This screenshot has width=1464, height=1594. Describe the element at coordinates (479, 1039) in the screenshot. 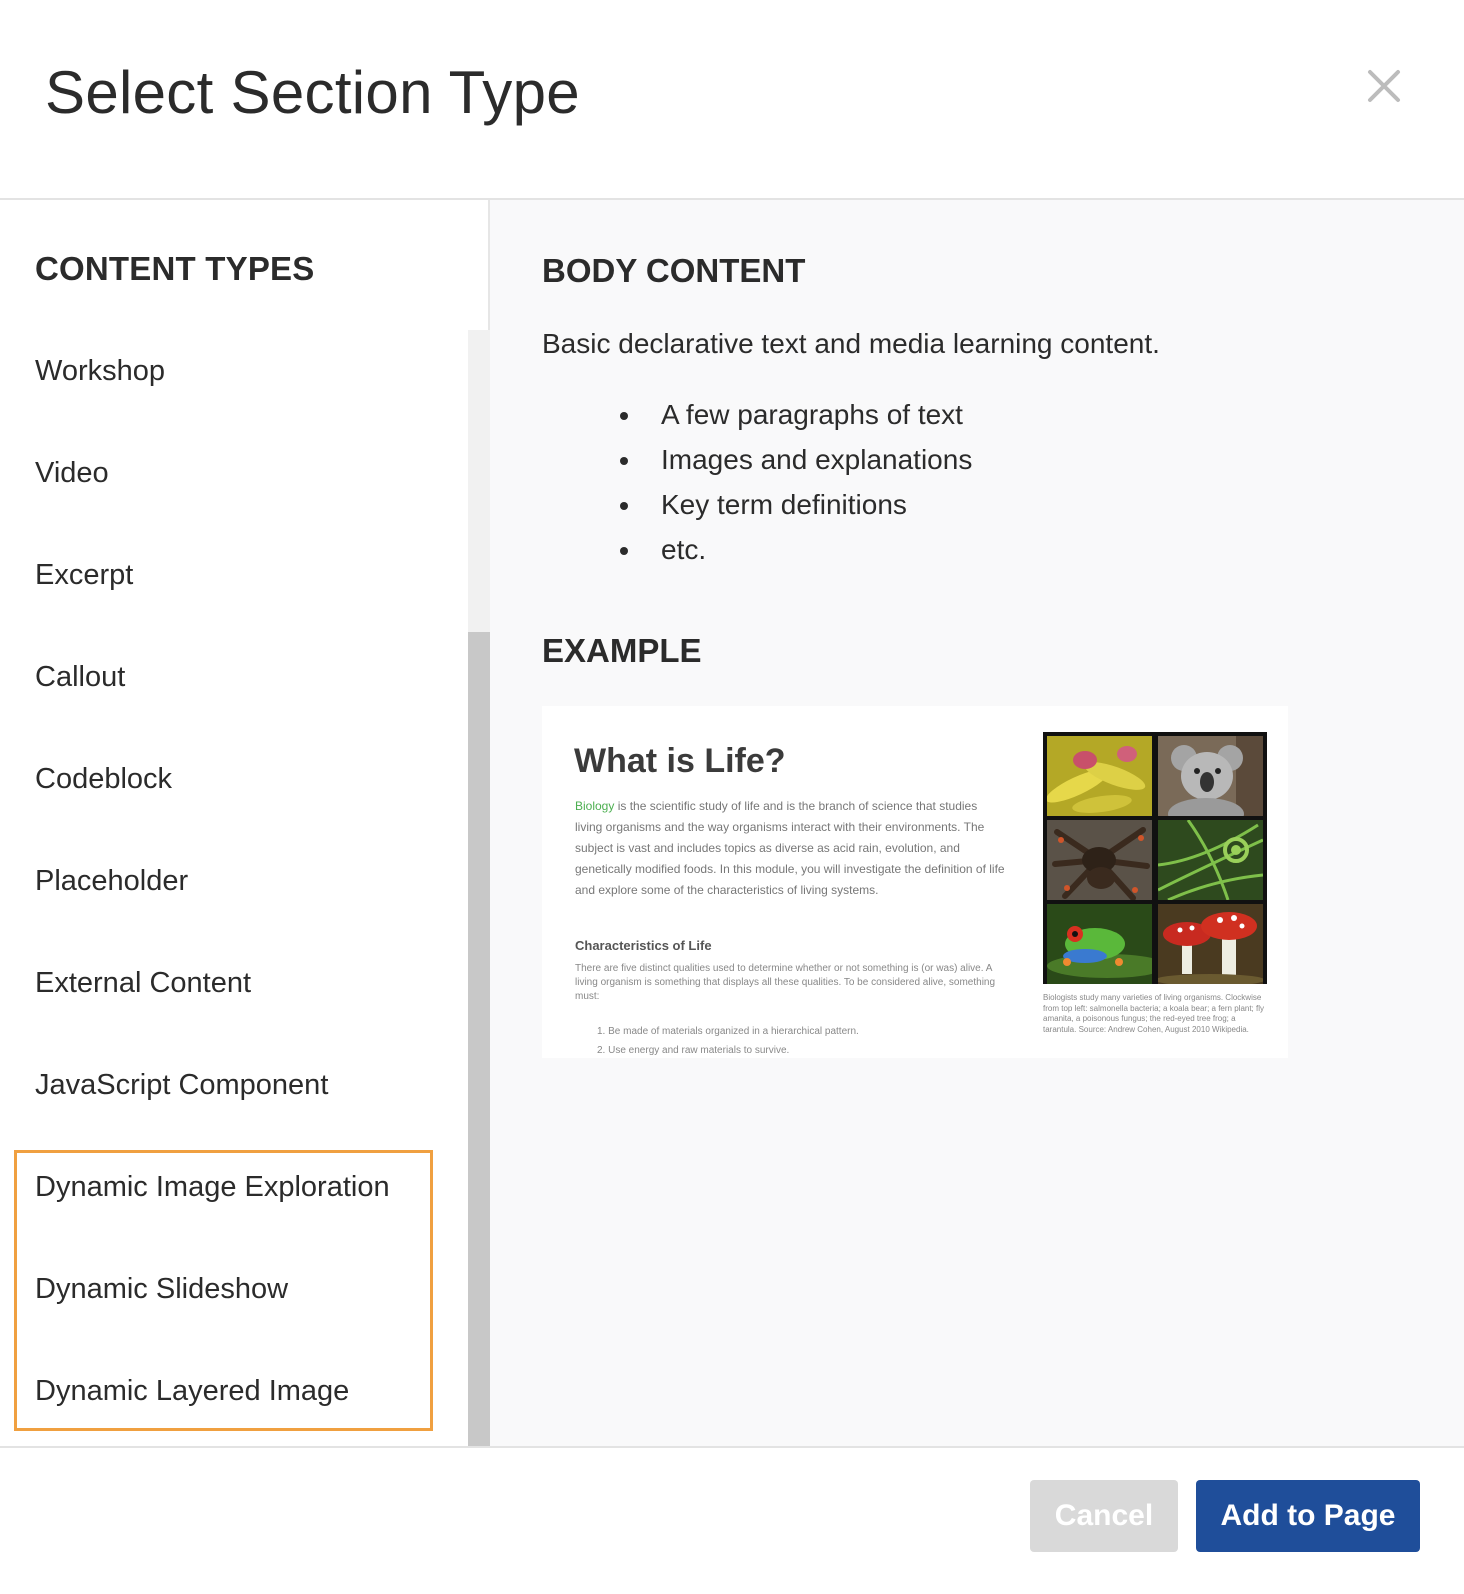

I see `sidebar-scrollbar-thumb` at that location.